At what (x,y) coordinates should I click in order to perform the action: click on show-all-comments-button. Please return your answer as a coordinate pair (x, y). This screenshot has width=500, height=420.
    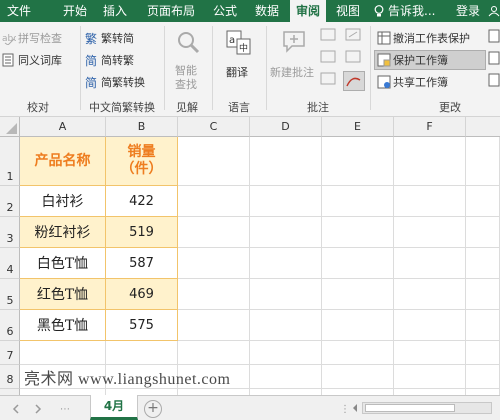
    Looking at the image, I should click on (354, 59).